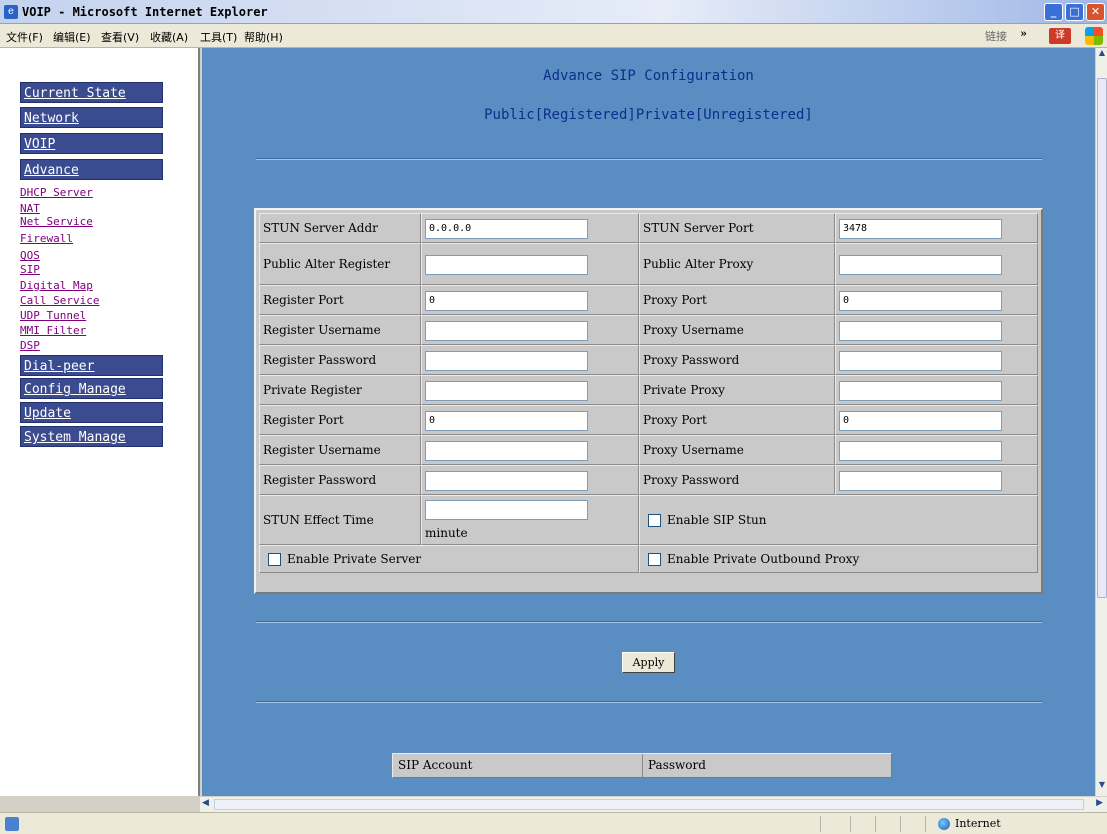  Describe the element at coordinates (59, 301) in the screenshot. I see `nav-call-service: Call Service` at that location.